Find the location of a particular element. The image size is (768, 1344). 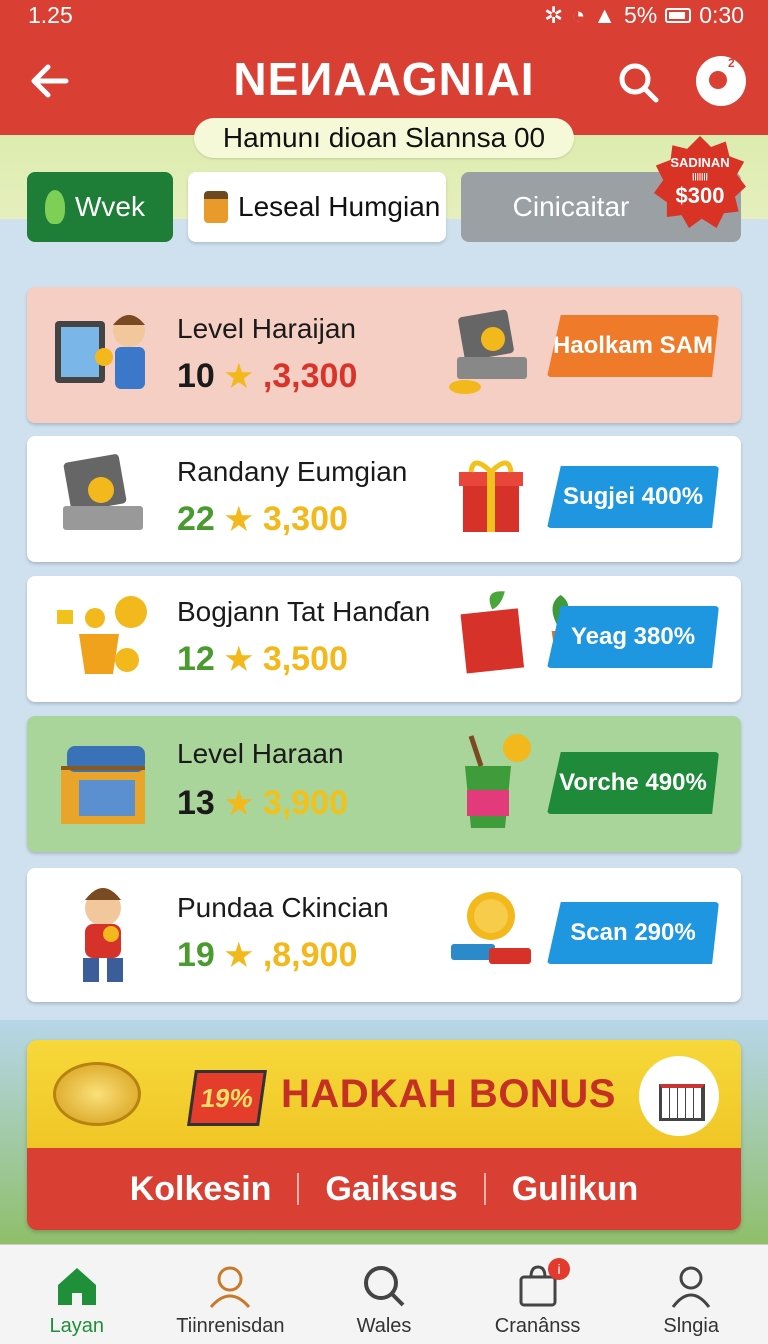

kid-praying-icon is located at coordinates (103, 935).